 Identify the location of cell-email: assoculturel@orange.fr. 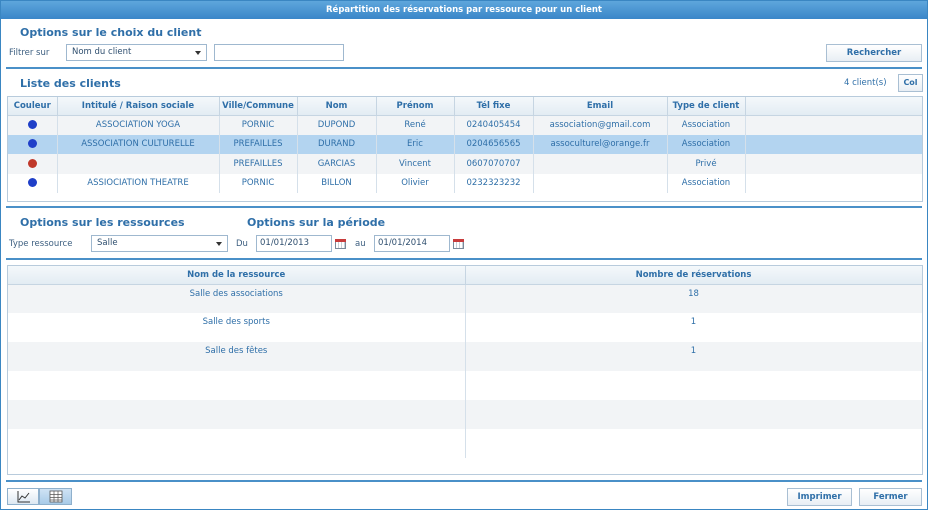
(600, 144).